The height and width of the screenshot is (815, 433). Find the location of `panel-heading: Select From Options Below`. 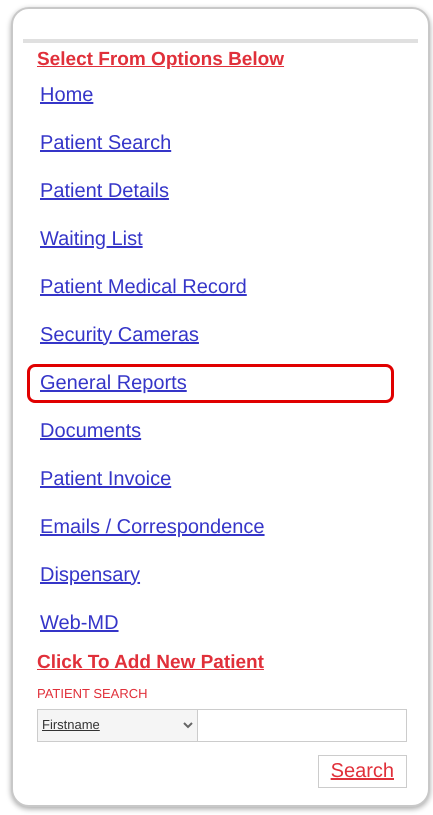

panel-heading: Select From Options Below is located at coordinates (160, 60).